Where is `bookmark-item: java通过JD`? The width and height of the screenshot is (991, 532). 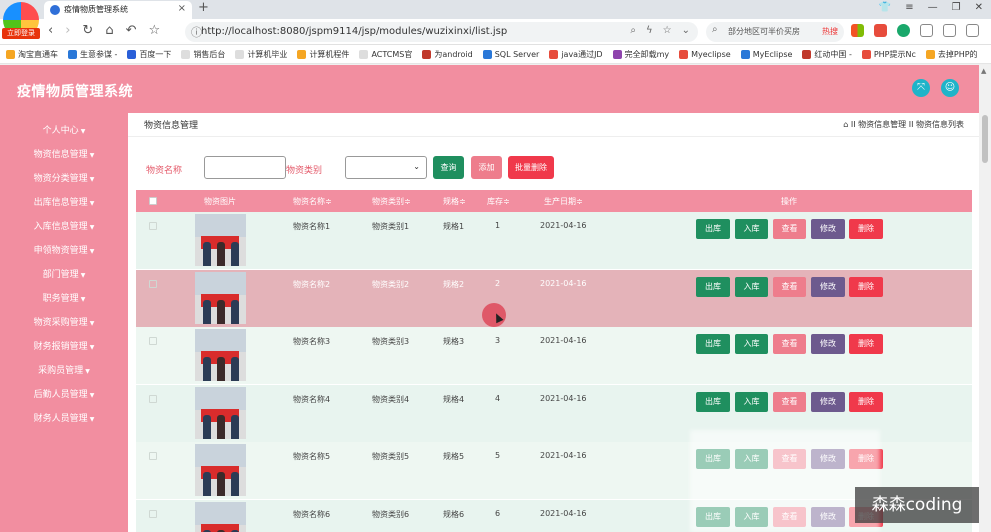 bookmark-item: java通过JD is located at coordinates (576, 54).